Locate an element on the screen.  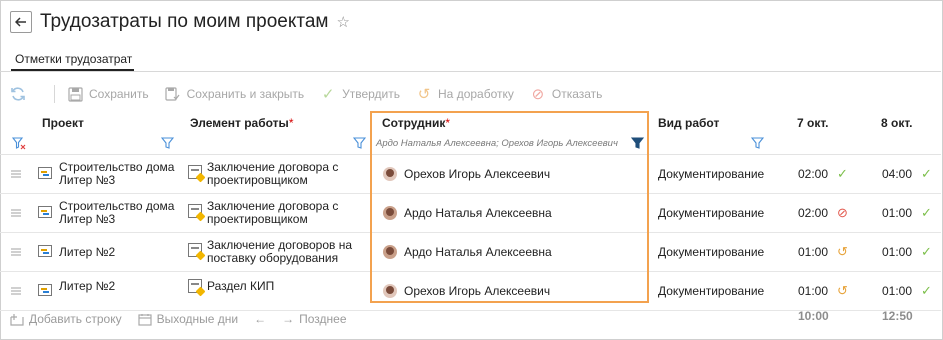
later-label: Позднее is located at coordinates (323, 319).